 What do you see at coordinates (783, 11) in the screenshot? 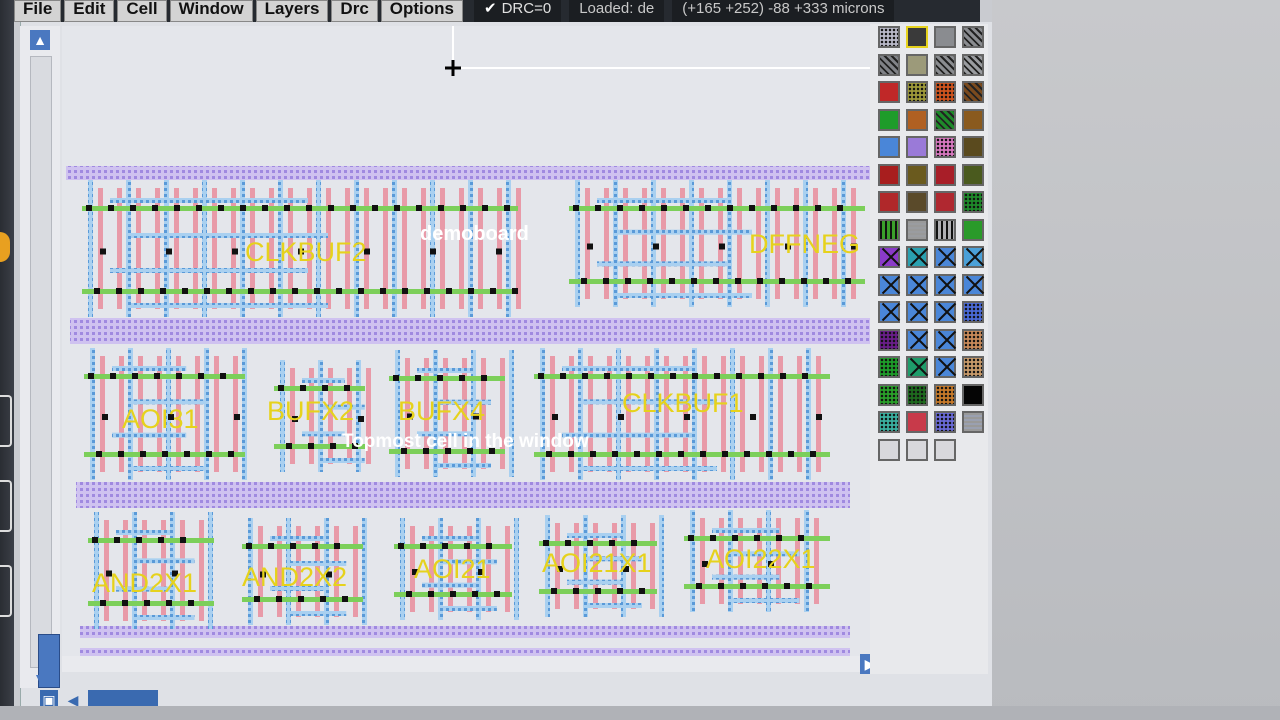
I see `cursor-coordinates: (+165 +252) -88 +333 microns` at bounding box center [783, 11].